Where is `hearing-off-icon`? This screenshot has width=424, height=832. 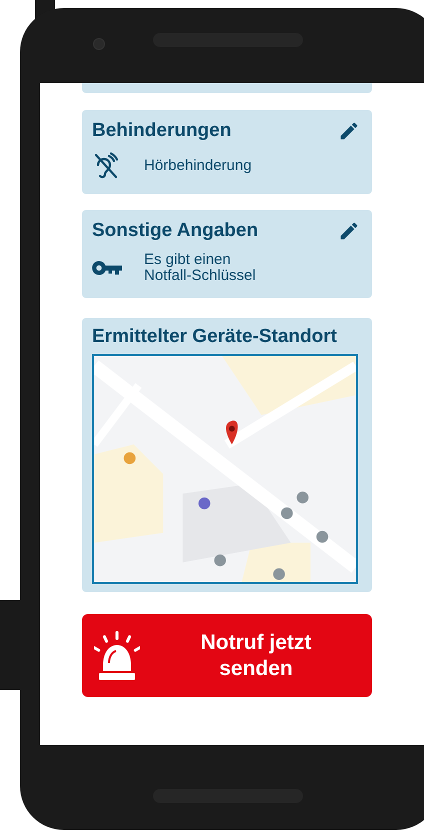
hearing-off-icon is located at coordinates (106, 166).